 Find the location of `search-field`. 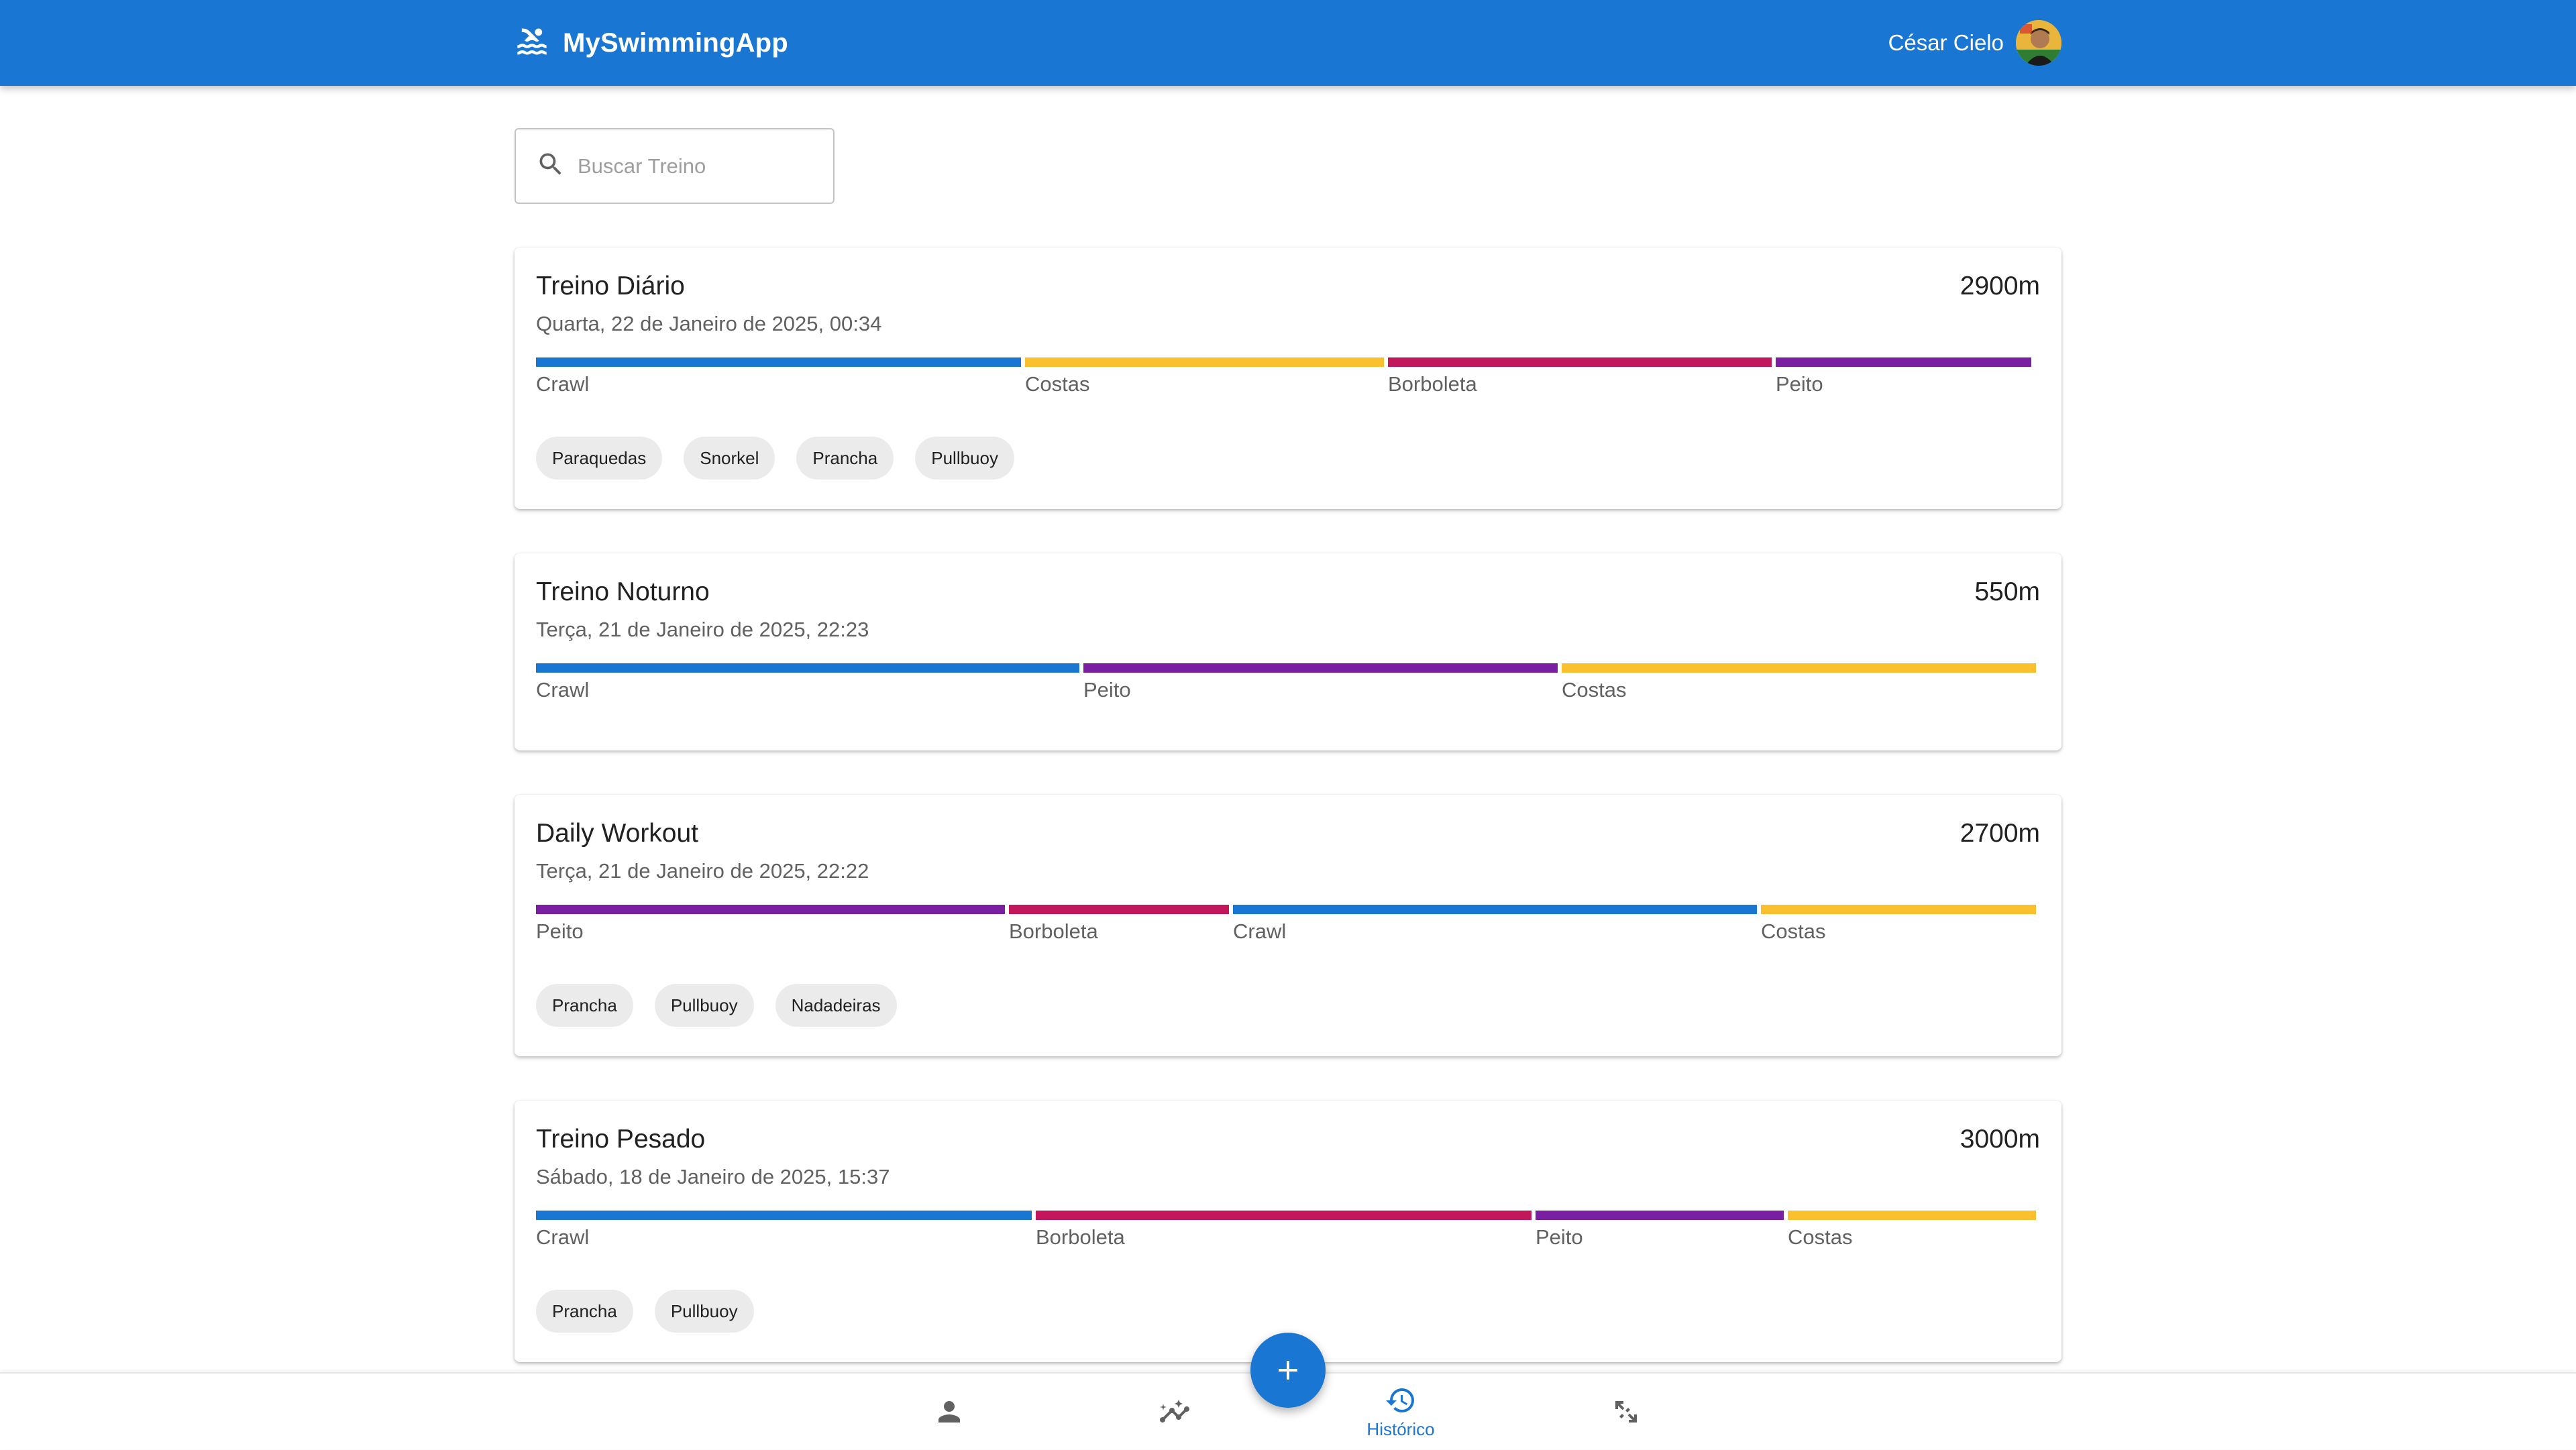

search-field is located at coordinates (675, 166).